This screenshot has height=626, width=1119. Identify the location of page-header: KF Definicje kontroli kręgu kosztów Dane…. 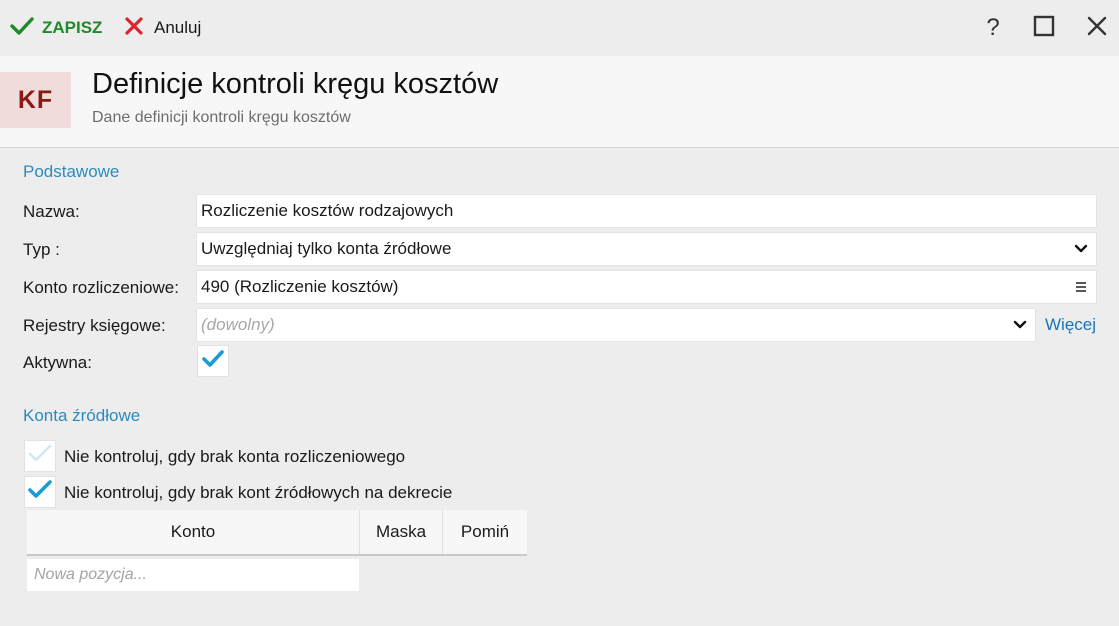
(559, 102).